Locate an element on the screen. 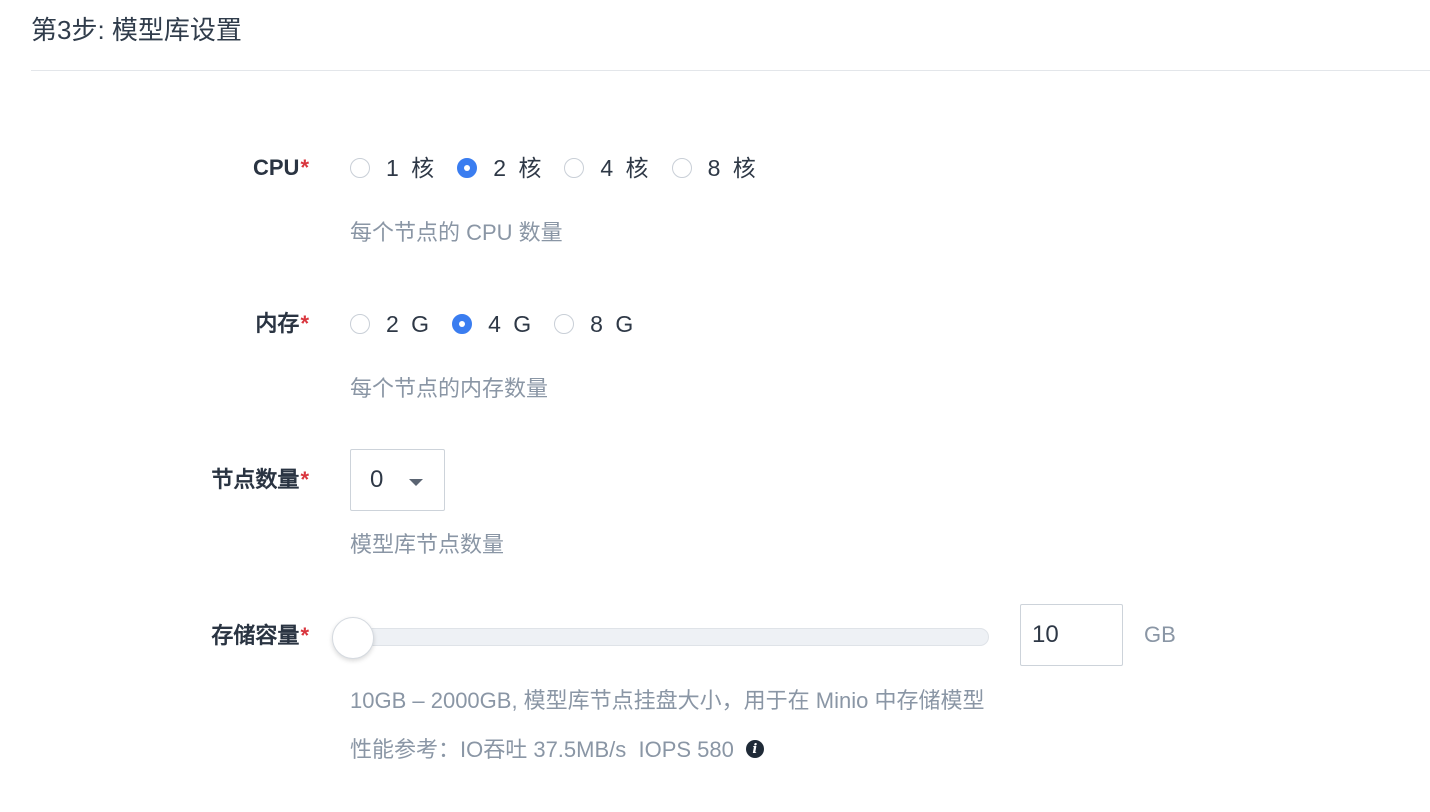 This screenshot has width=1430, height=812. storage-perf: 性能参考：IO吞吐 37.5MB/s IOPS 580 i is located at coordinates (557, 750).